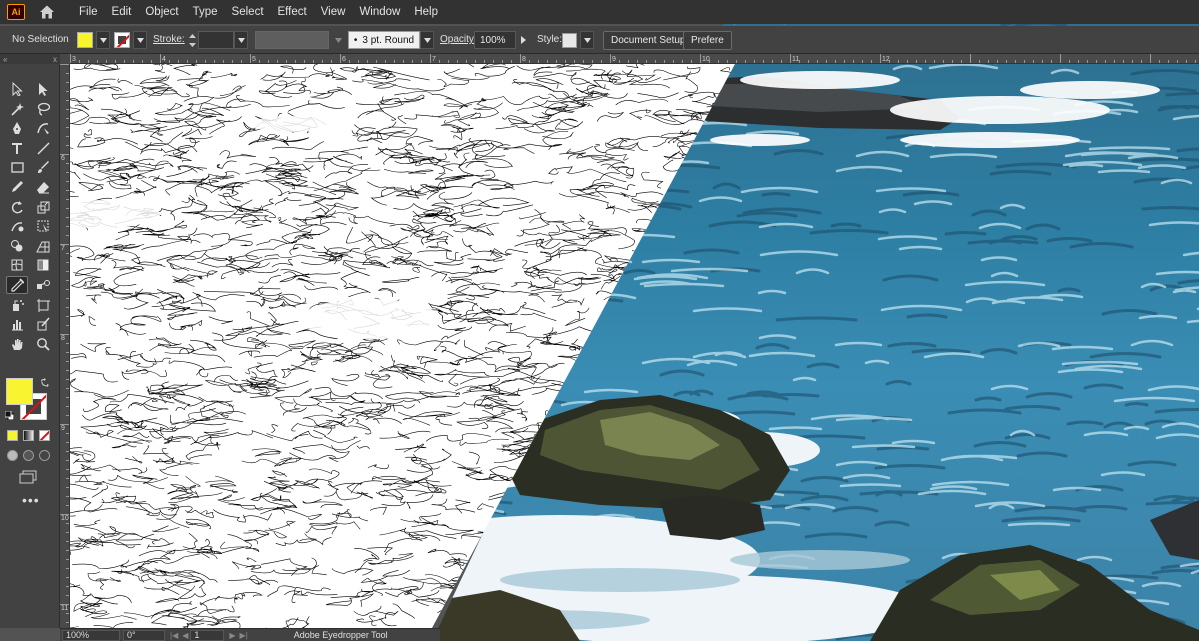 The width and height of the screenshot is (1199, 641). I want to click on warp-tool, so click(17, 226).